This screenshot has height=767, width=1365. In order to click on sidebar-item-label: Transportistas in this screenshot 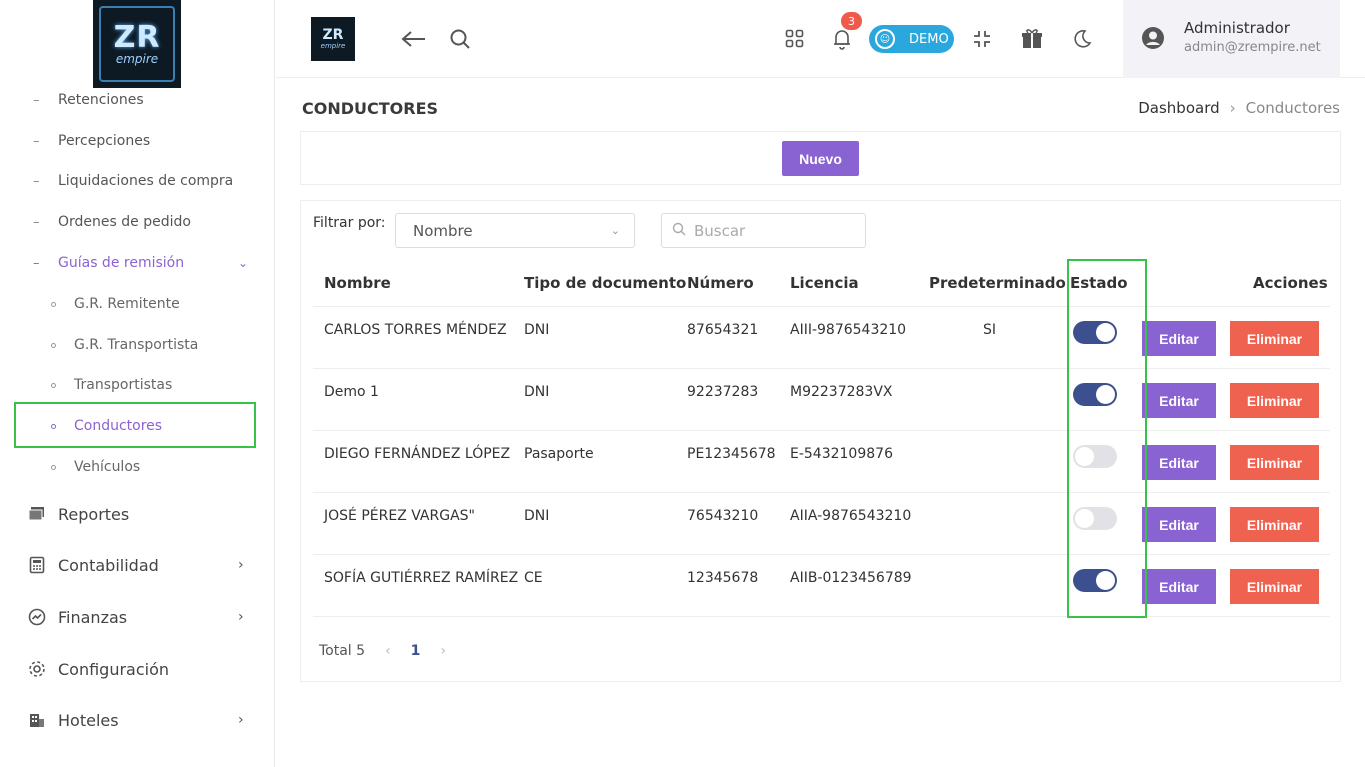, I will do `click(123, 385)`.